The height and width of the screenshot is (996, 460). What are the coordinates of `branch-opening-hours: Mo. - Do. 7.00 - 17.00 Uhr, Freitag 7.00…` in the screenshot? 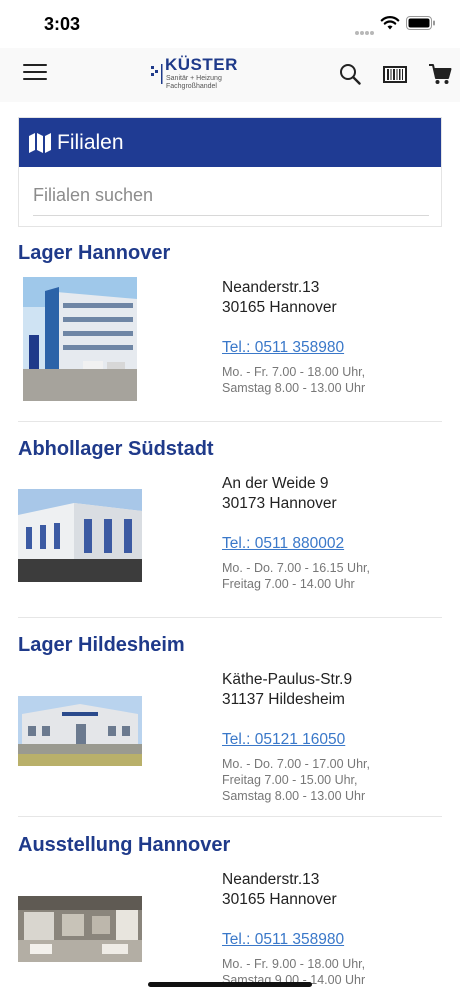 It's located at (332, 780).